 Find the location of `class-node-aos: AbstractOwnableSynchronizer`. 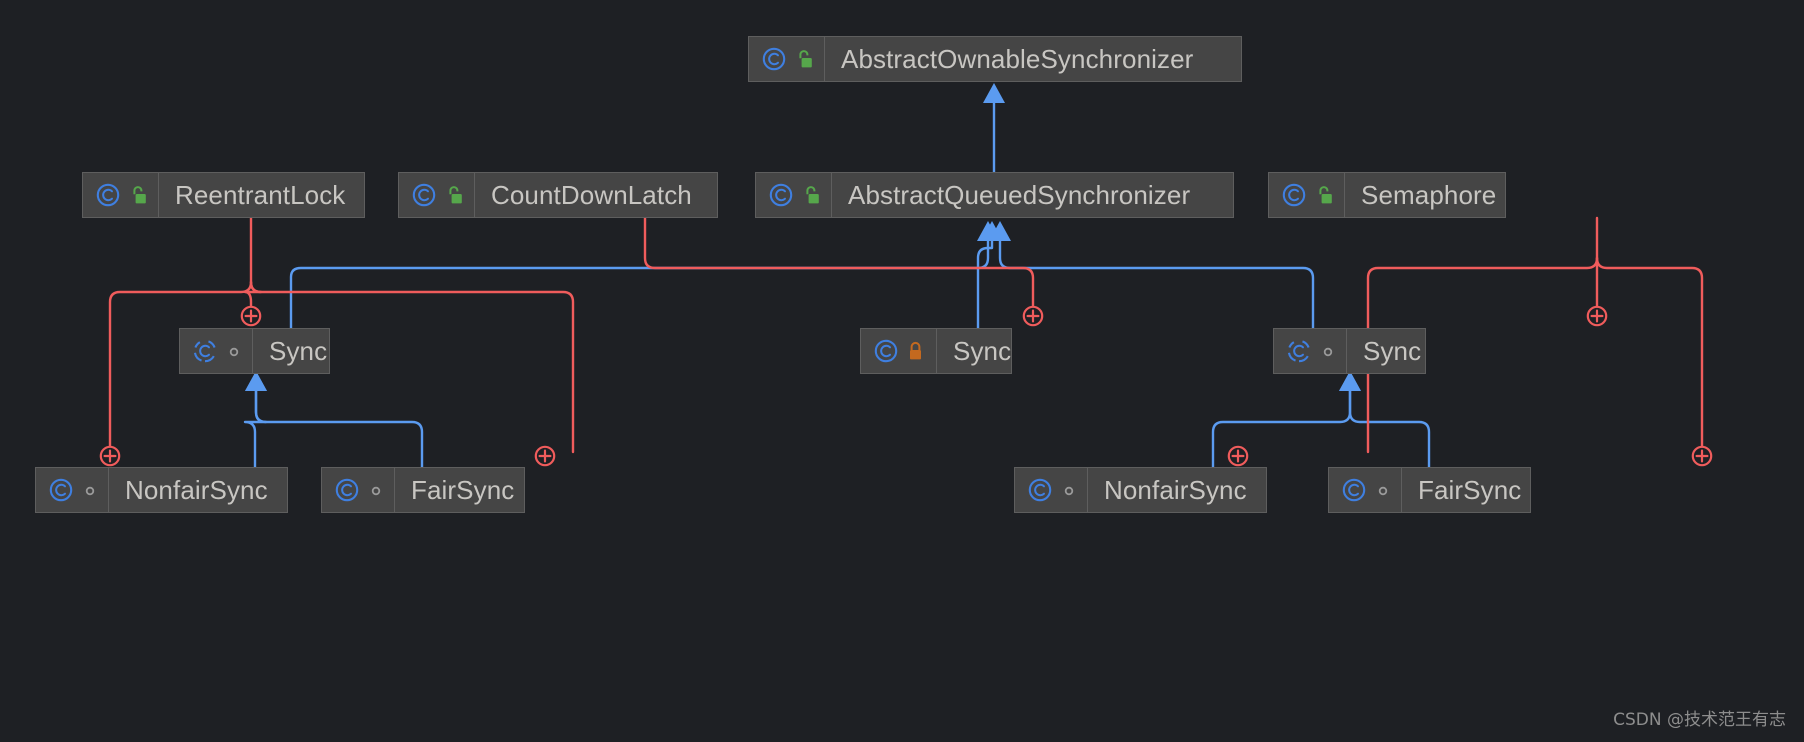

class-node-aos: AbstractOwnableSynchronizer is located at coordinates (995, 59).